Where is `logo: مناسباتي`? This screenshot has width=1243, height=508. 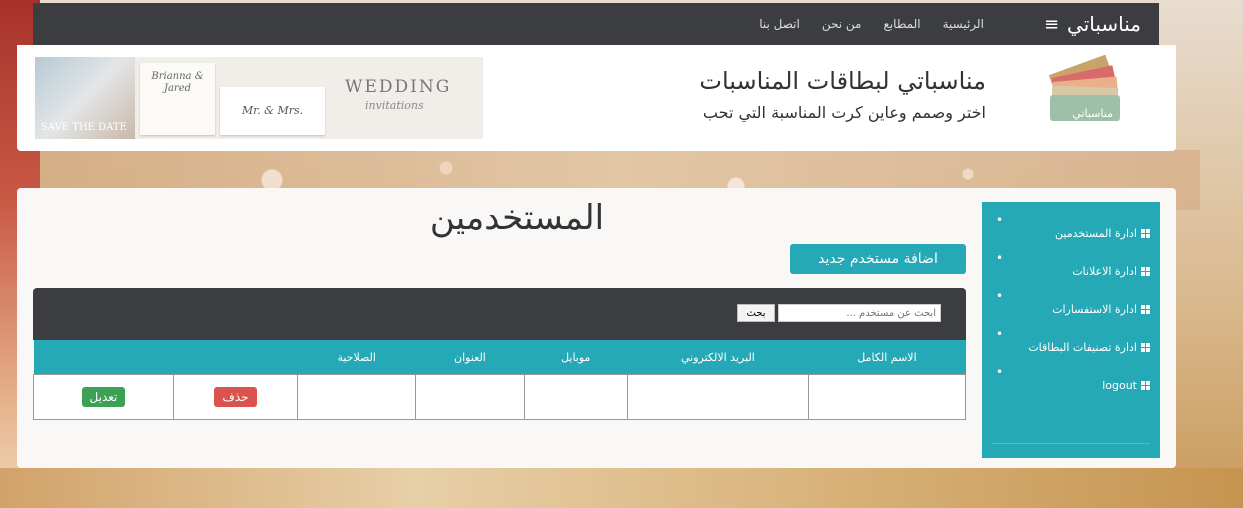
logo: مناسباتي is located at coordinates (1084, 88).